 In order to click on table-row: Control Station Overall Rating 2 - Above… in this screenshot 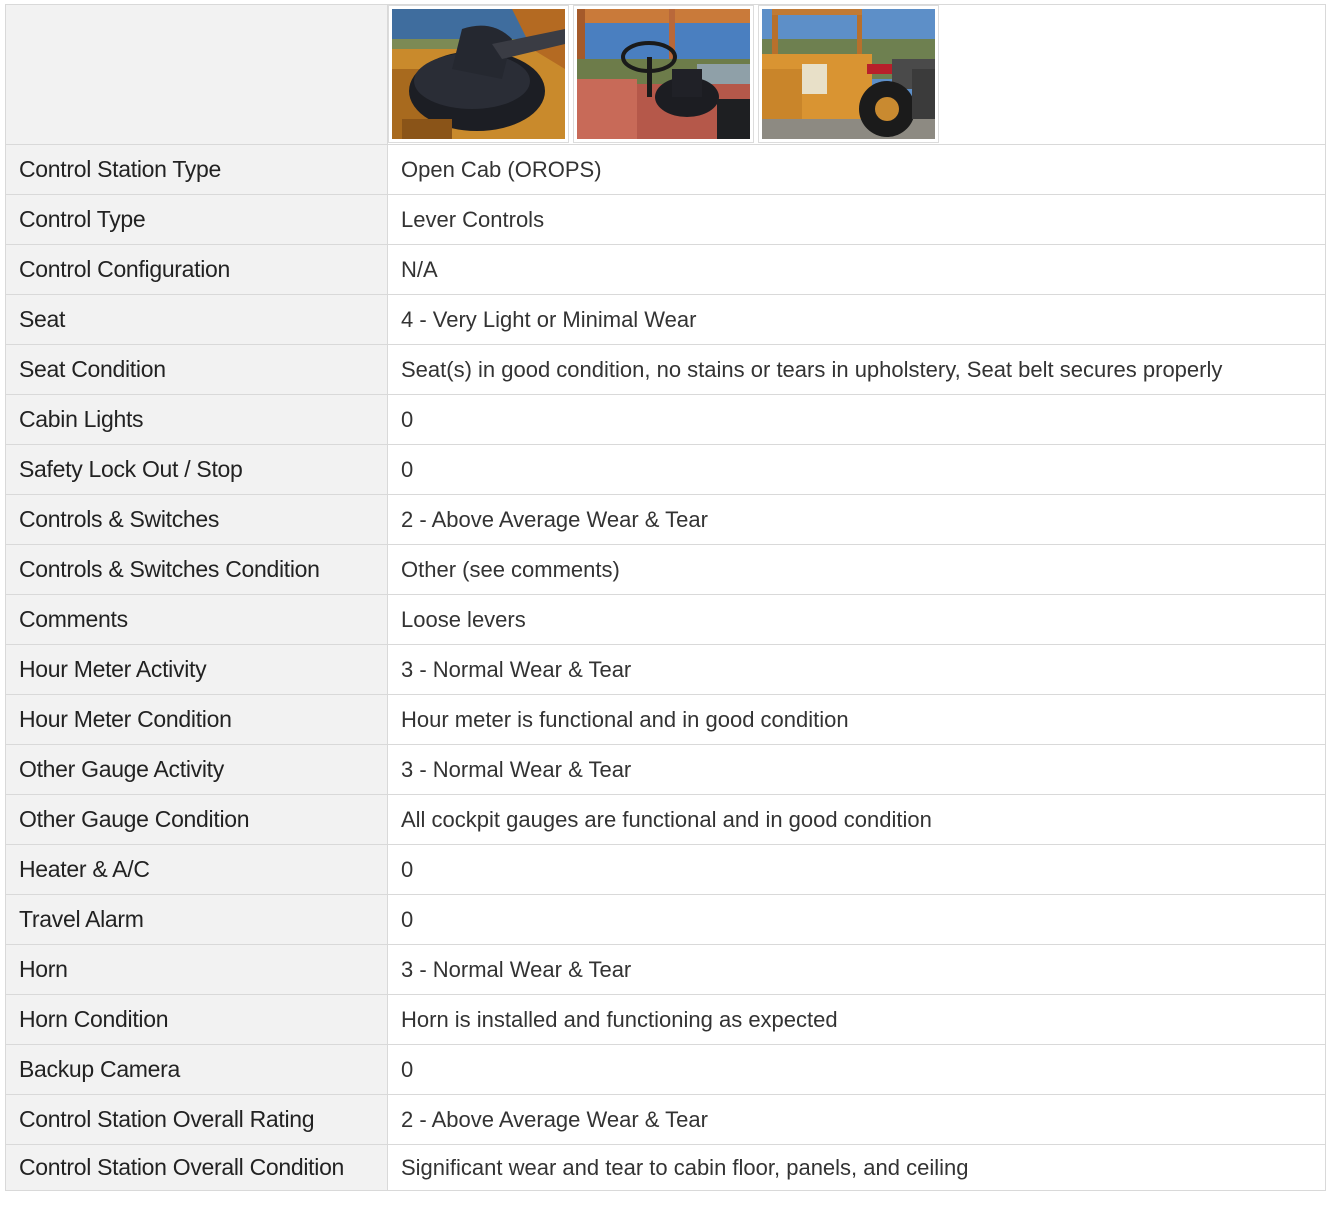, I will do `click(665, 1119)`.